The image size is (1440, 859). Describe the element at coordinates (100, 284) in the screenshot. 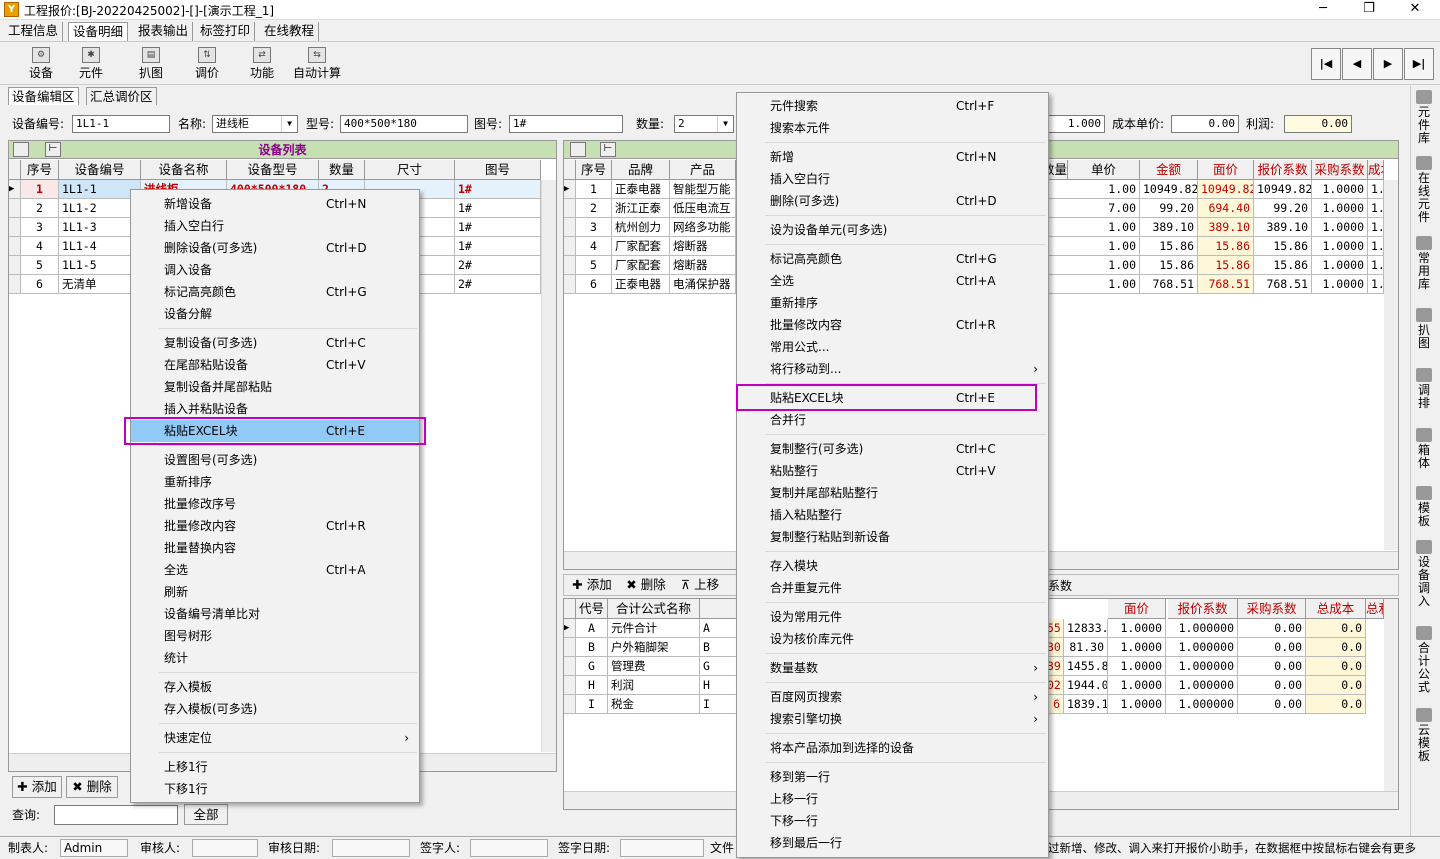

I see `device-cell: 无清单` at that location.